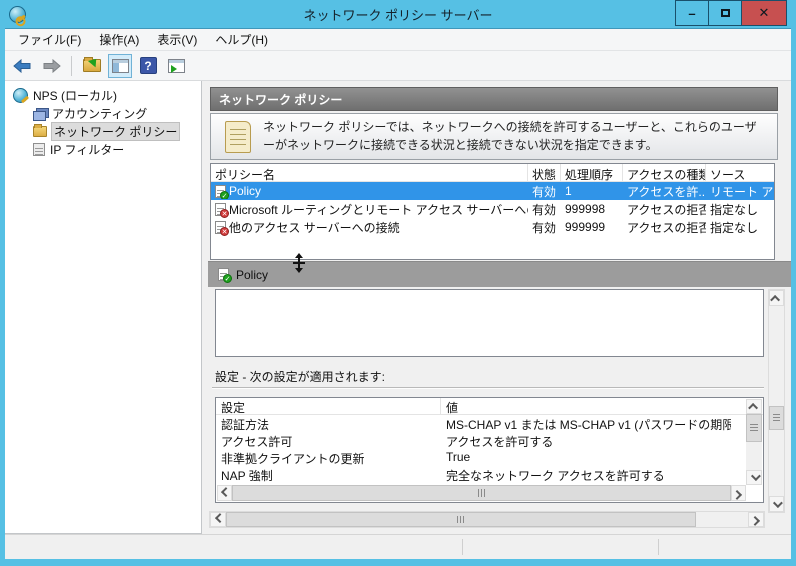 The height and width of the screenshot is (566, 796). Describe the element at coordinates (489, 440) in the screenshot. I see `setting-row: アクセス許可 アクセスを許可する` at that location.